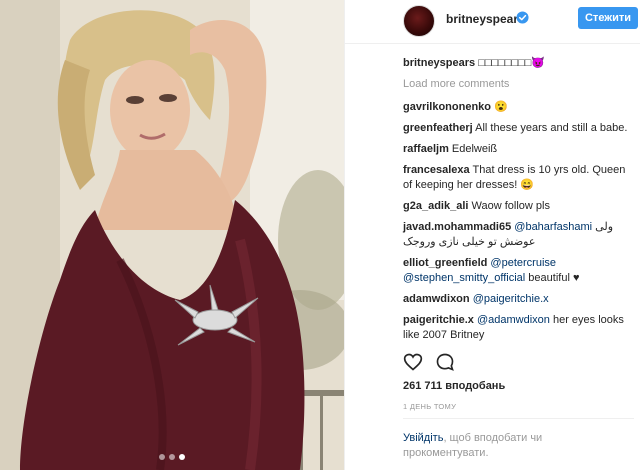  What do you see at coordinates (464, 278) in the screenshot?
I see `mention-link: @stephen_smitty_official` at bounding box center [464, 278].